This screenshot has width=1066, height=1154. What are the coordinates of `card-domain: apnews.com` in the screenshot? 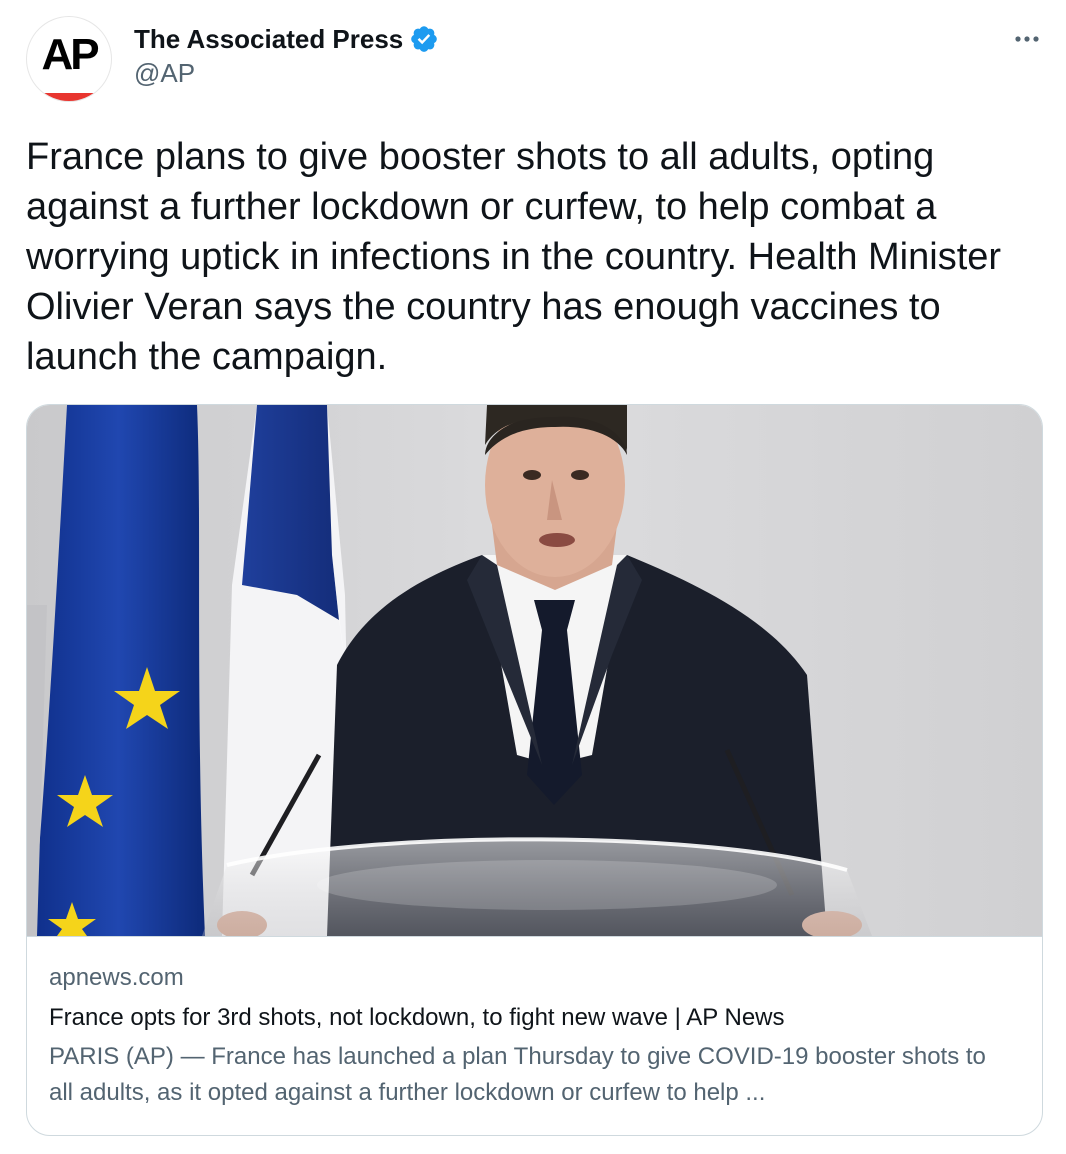 It's located at (116, 977).